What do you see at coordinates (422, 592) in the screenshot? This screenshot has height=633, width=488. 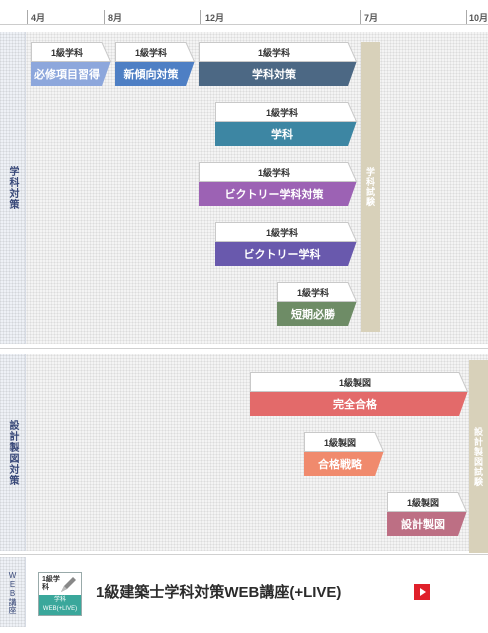 I see `play-icon` at bounding box center [422, 592].